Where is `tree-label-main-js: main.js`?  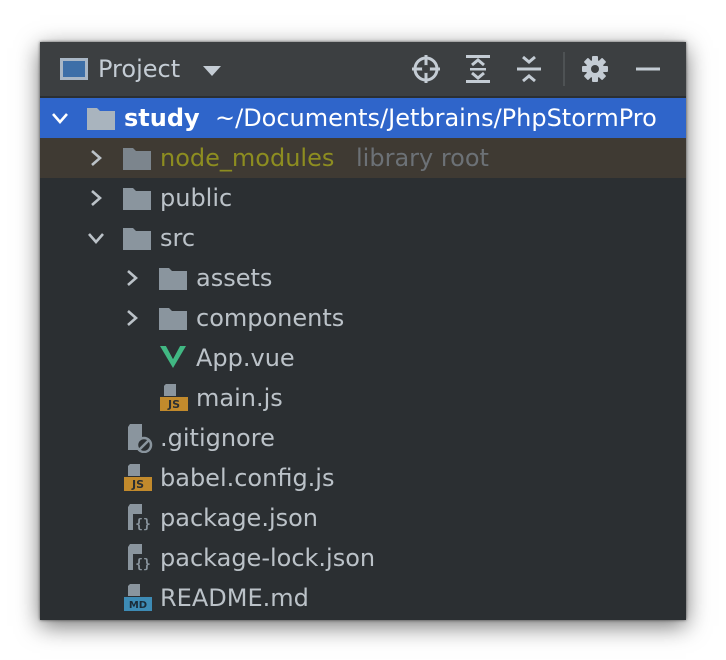 tree-label-main-js: main.js is located at coordinates (239, 398).